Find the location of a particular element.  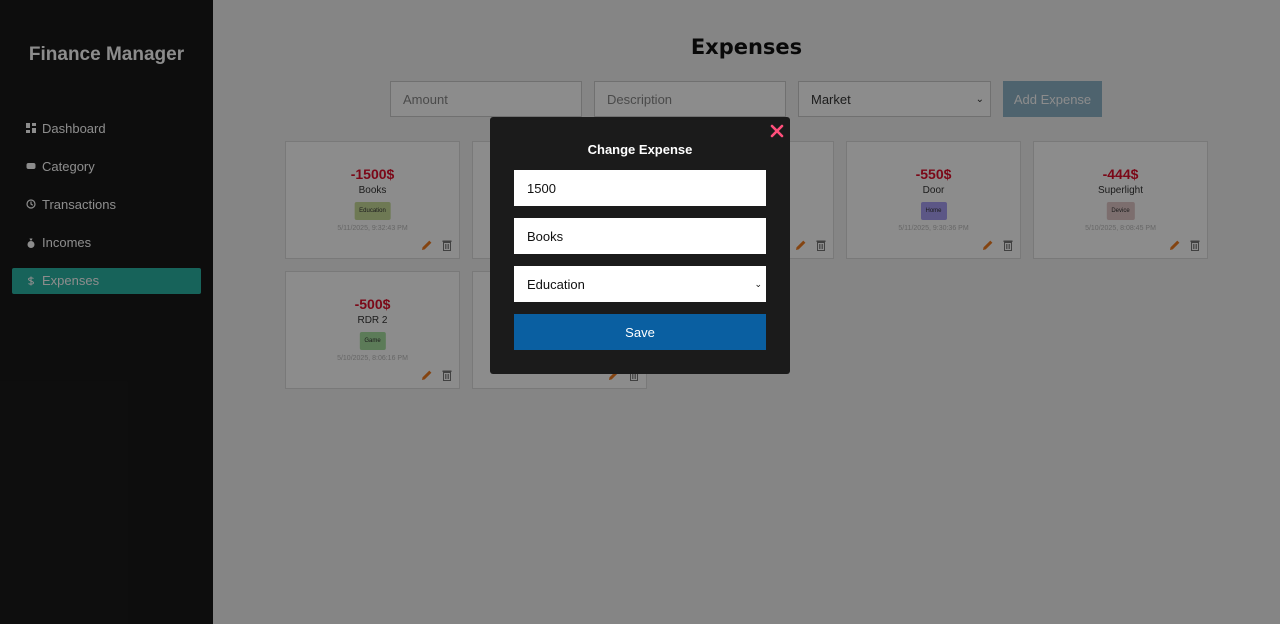

close-icon is located at coordinates (777, 131).